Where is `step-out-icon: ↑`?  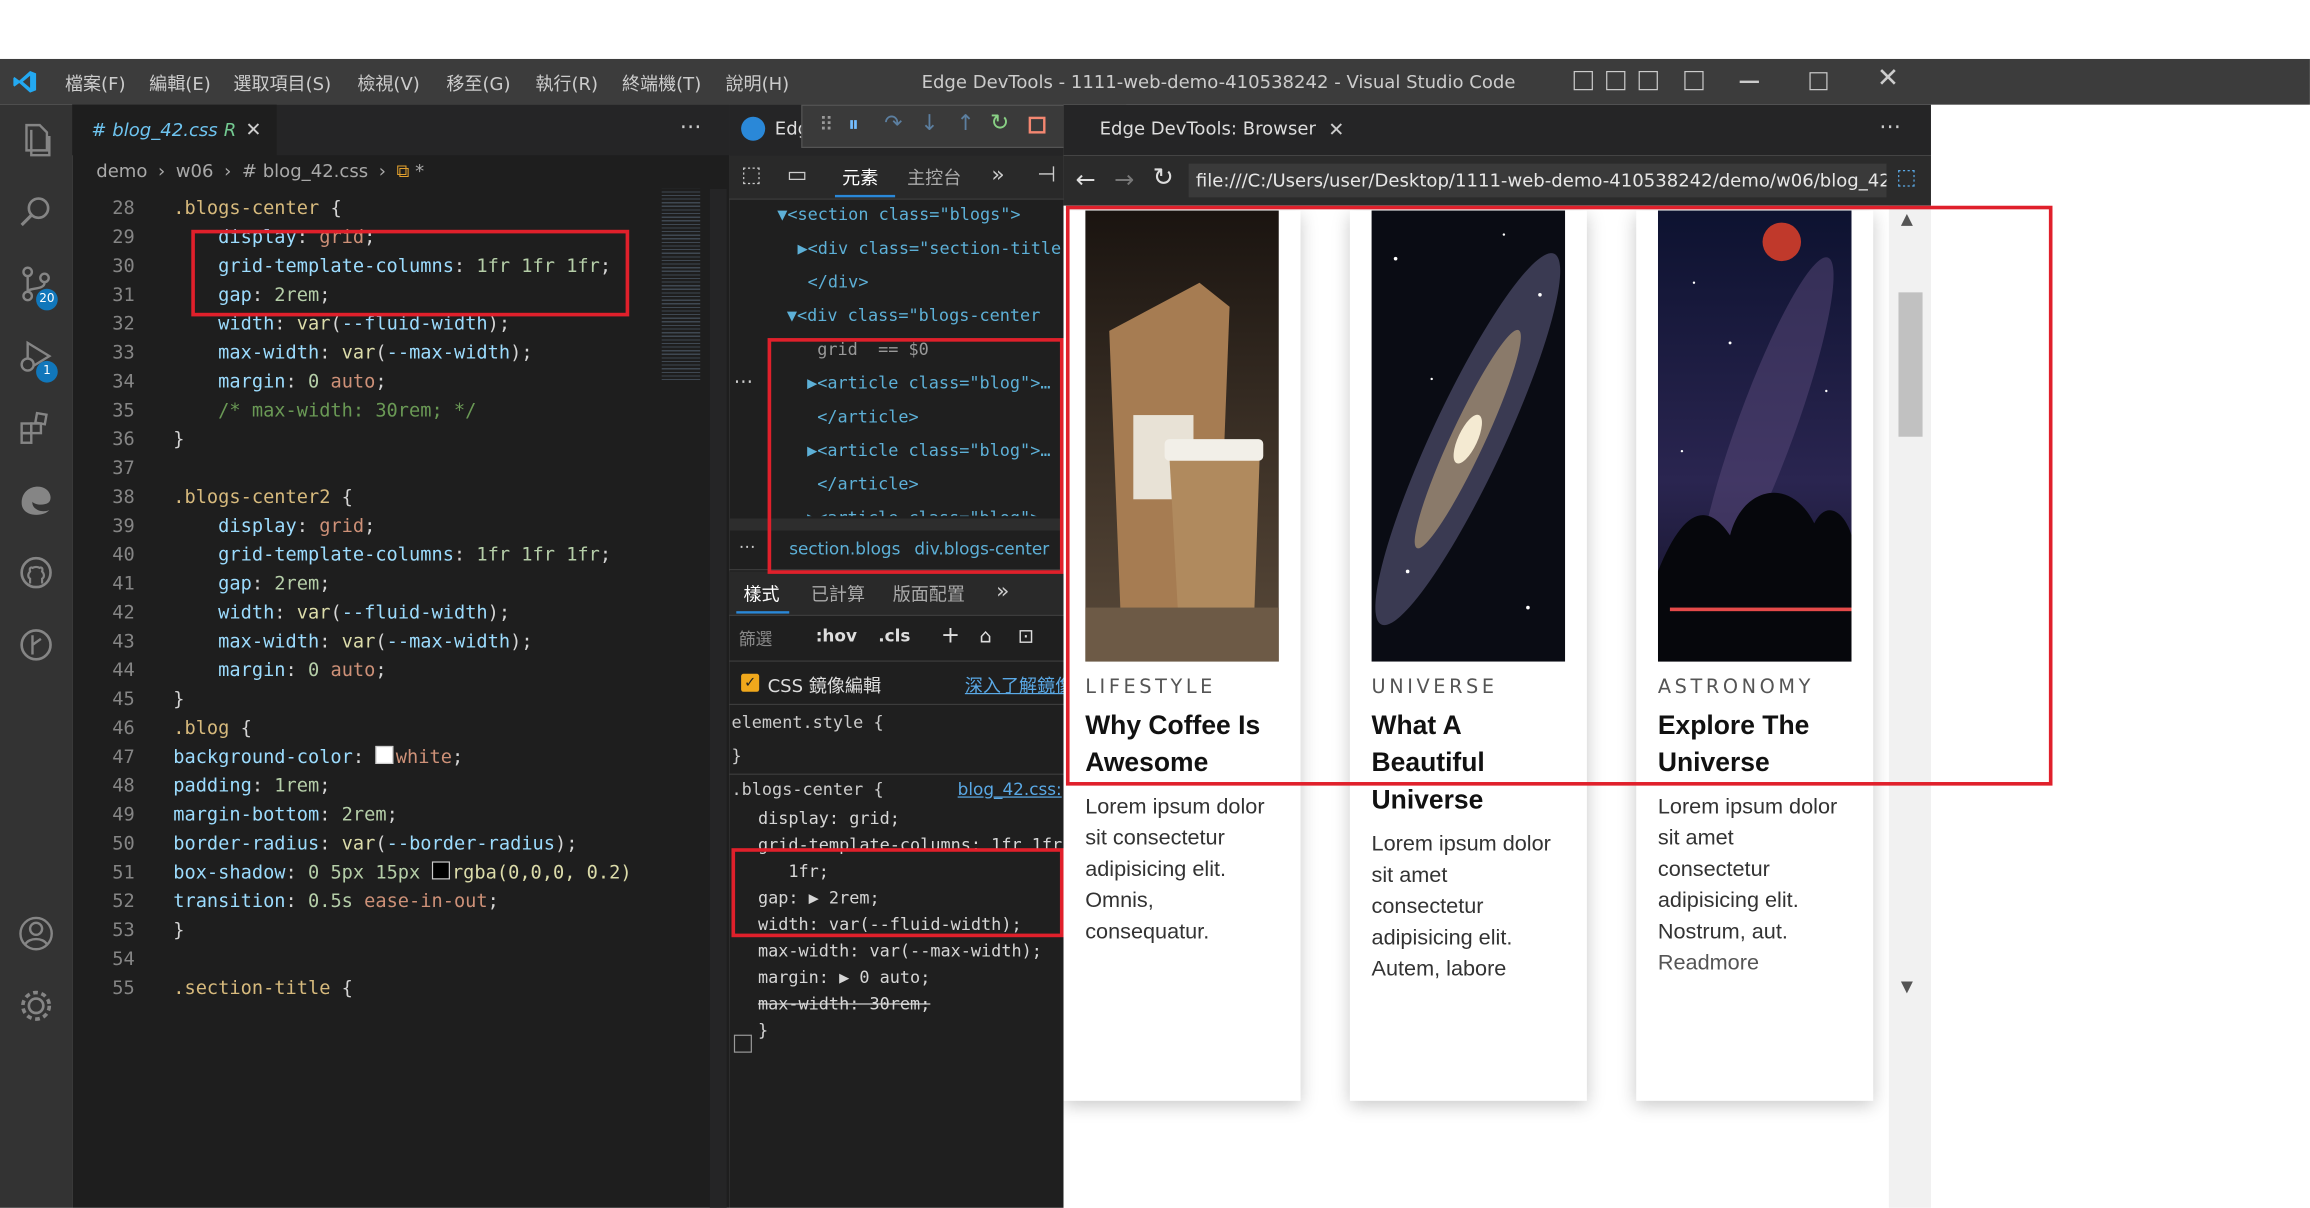
step-out-icon: ↑ is located at coordinates (965, 123).